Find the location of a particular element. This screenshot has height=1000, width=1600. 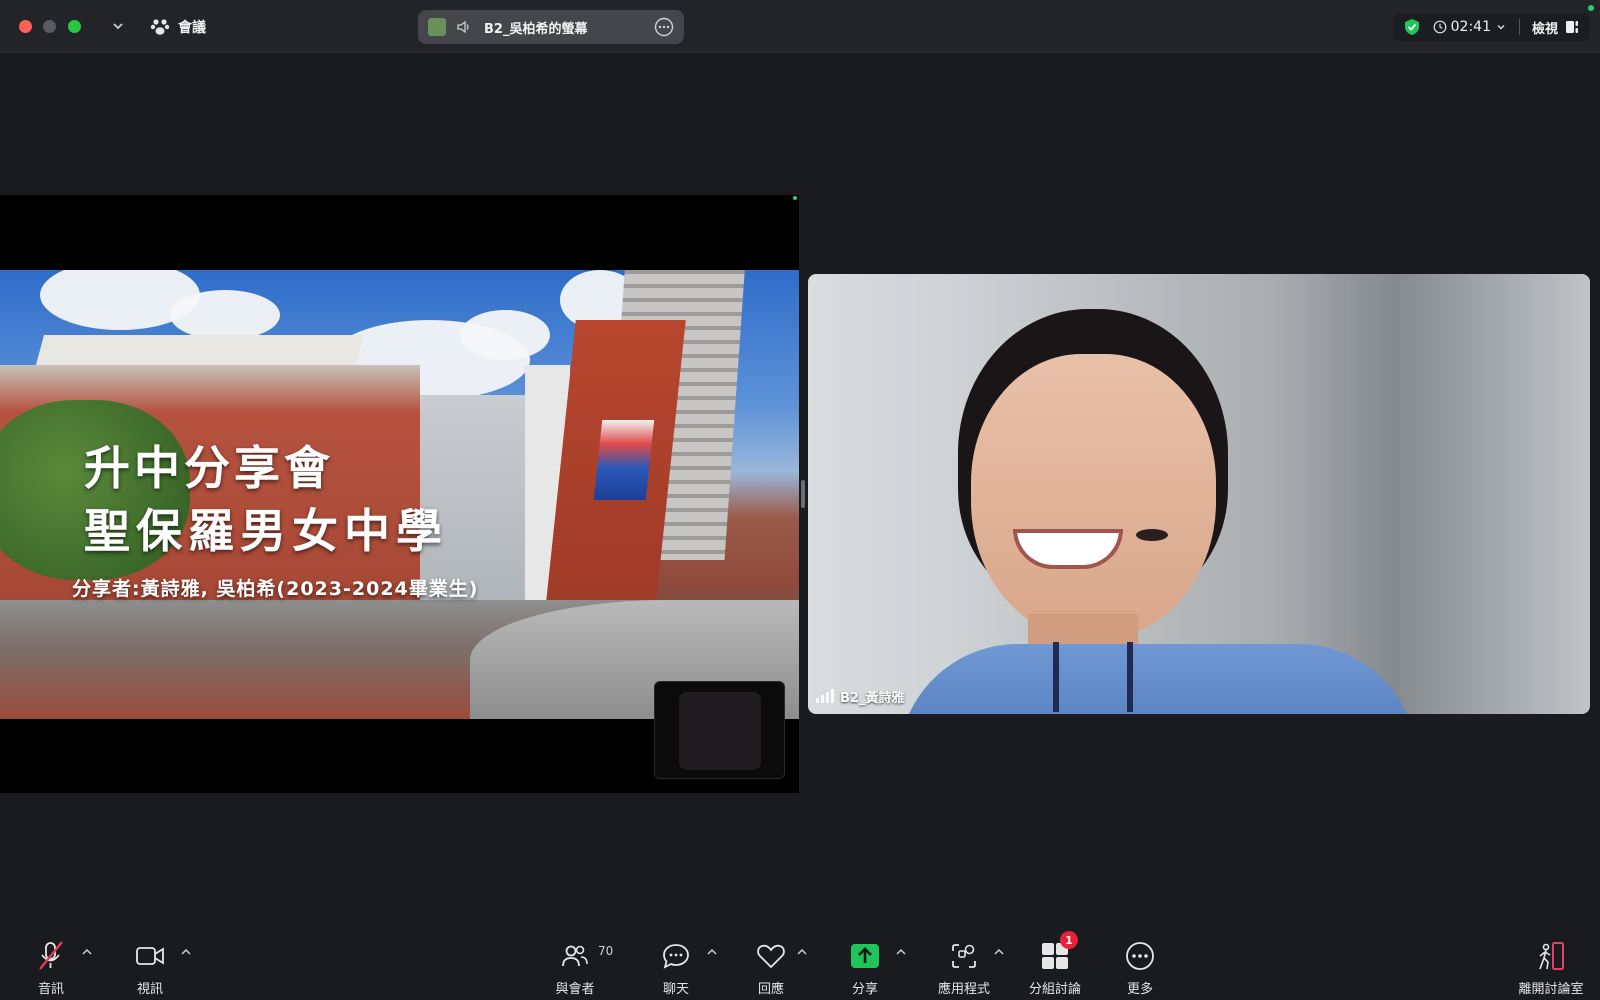

heart-icon is located at coordinates (771, 956).